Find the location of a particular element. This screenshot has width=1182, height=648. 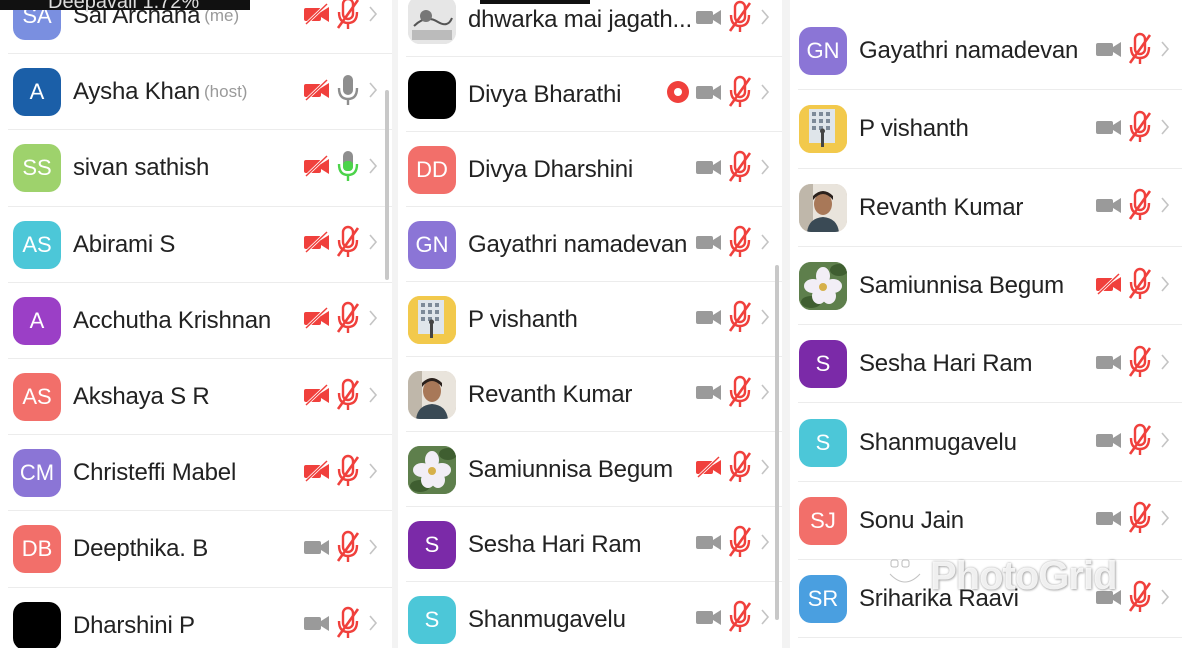

status-bar: Deepavali 1.72% is located at coordinates (125, 6).